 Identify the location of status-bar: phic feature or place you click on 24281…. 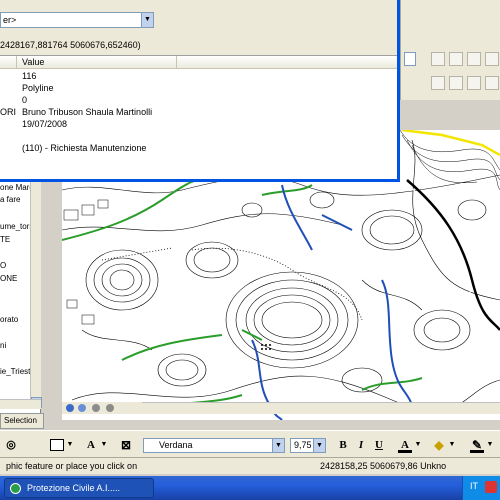
(250, 466).